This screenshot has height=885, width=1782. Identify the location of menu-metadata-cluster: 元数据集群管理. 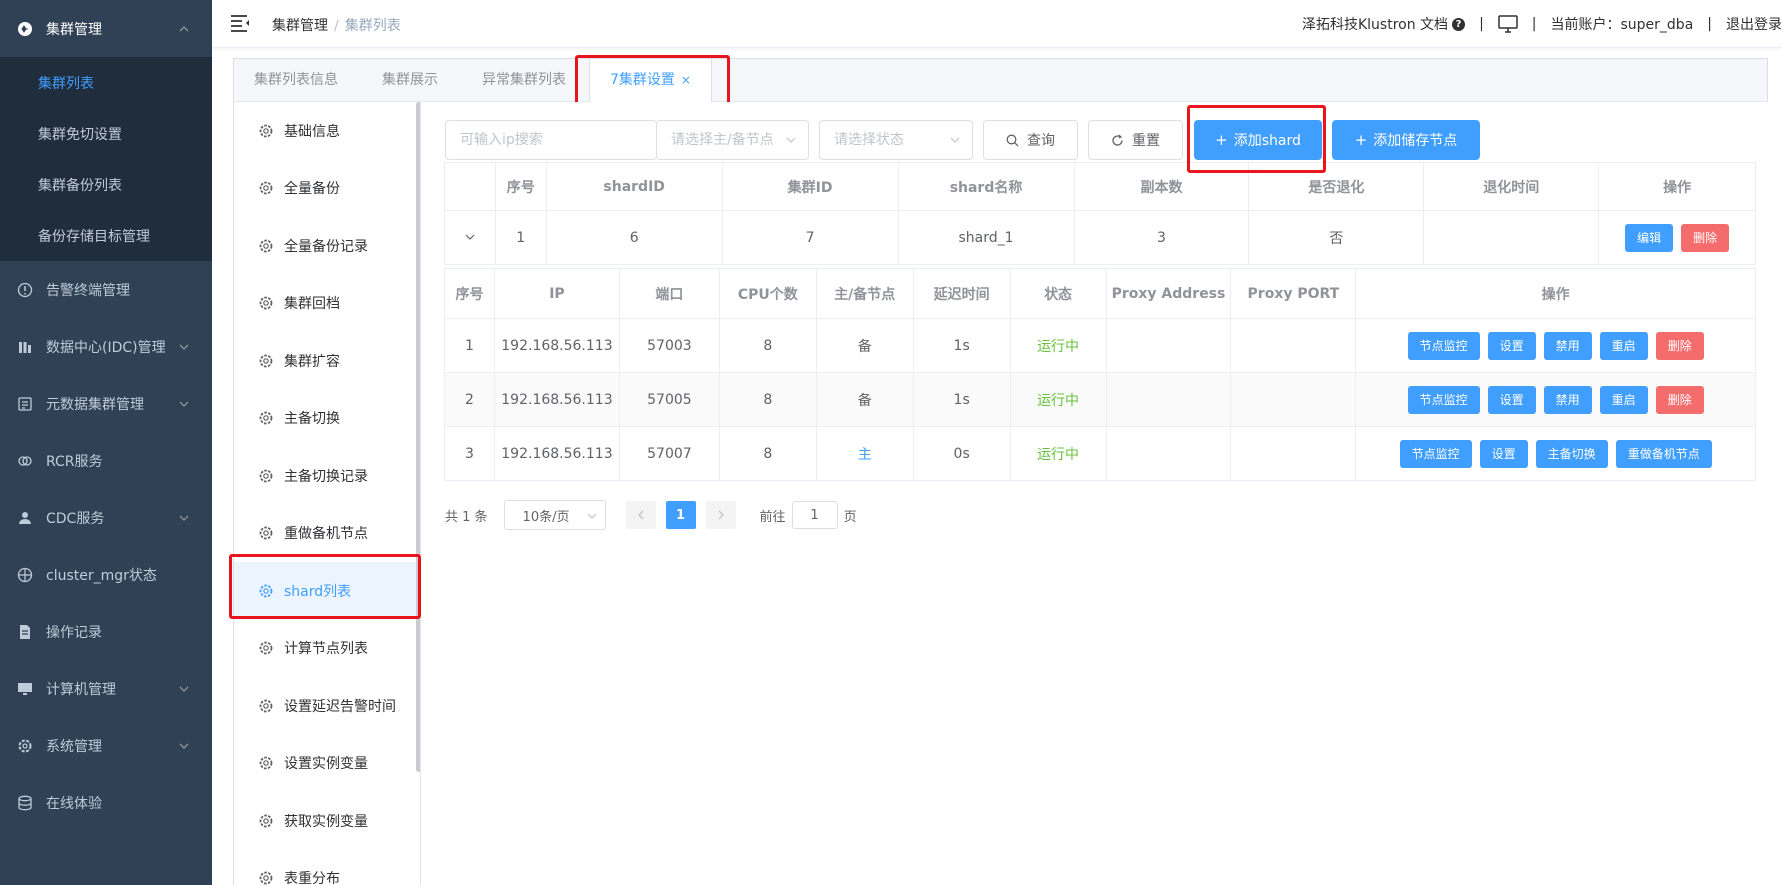
(106, 403).